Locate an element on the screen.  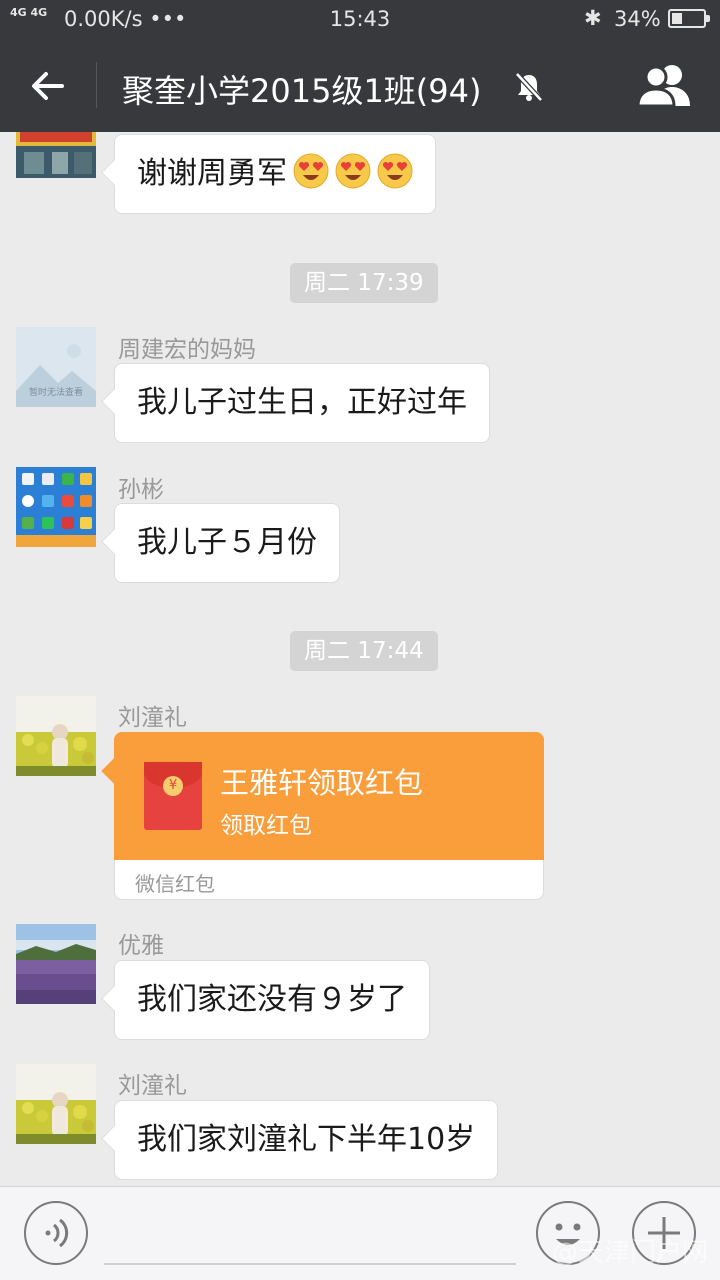
chat-header: 聚奎小学2015级1班(94) is located at coordinates (360, 85).